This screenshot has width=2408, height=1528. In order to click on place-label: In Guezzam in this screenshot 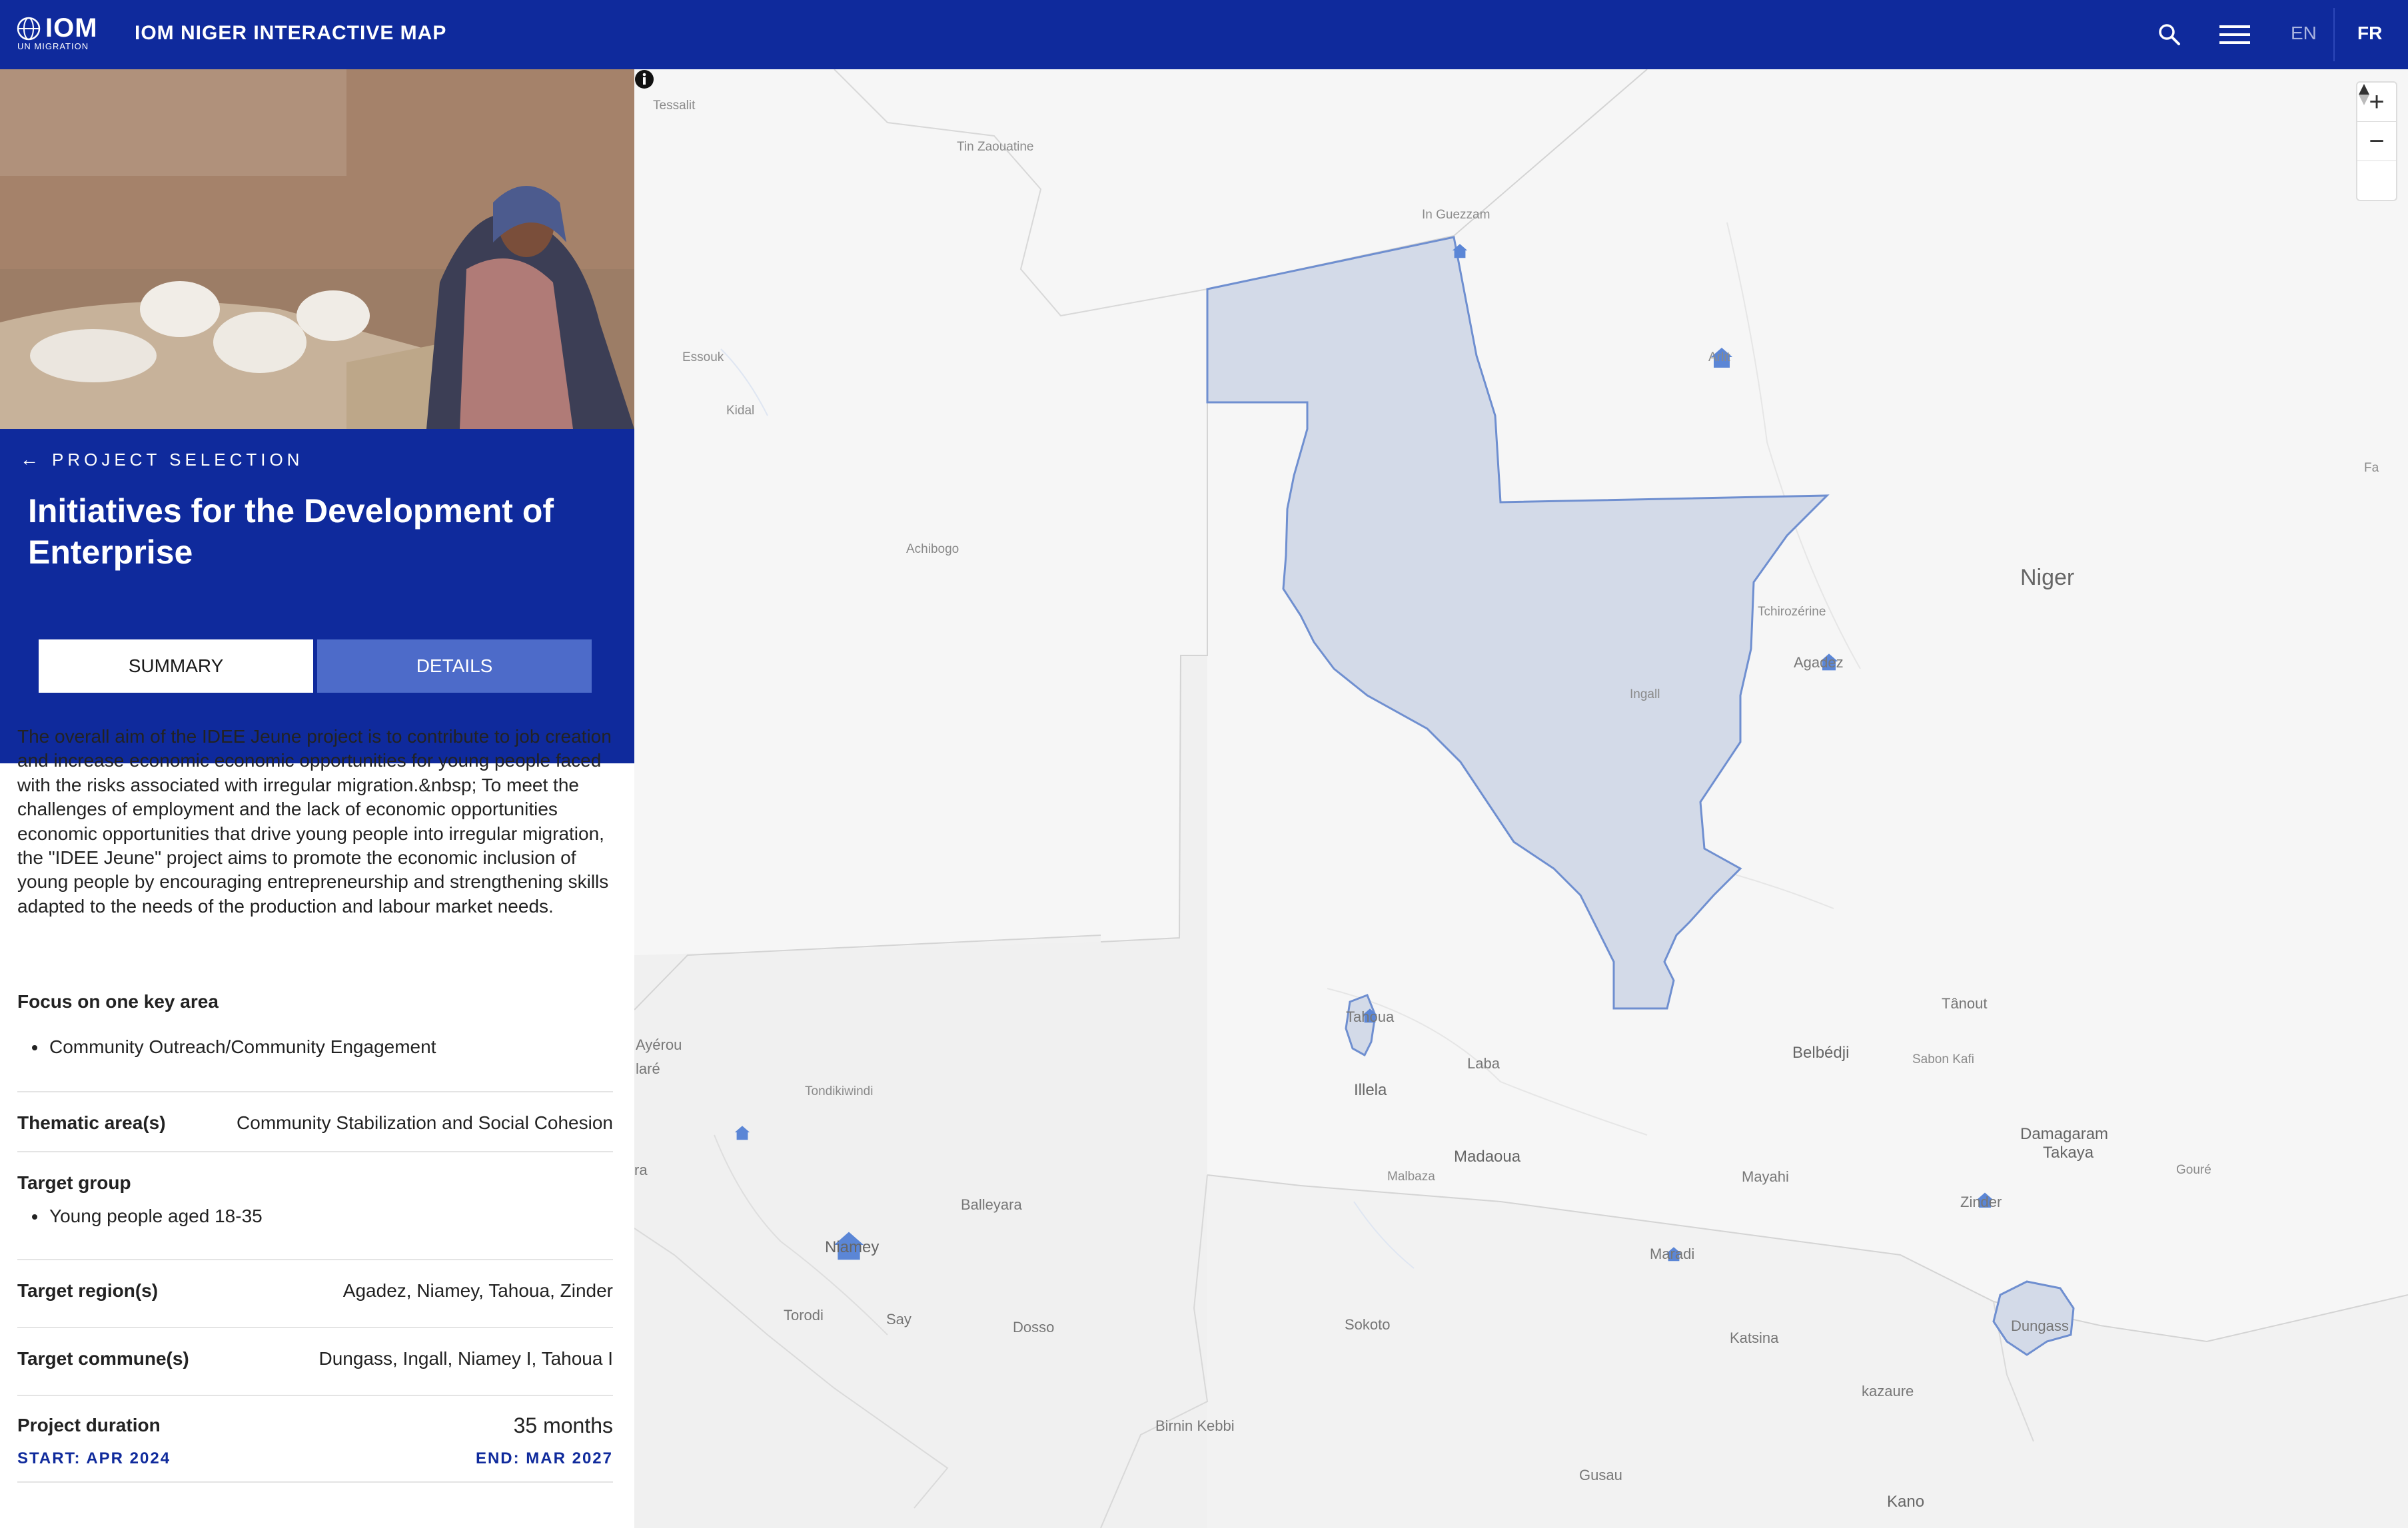, I will do `click(1456, 215)`.